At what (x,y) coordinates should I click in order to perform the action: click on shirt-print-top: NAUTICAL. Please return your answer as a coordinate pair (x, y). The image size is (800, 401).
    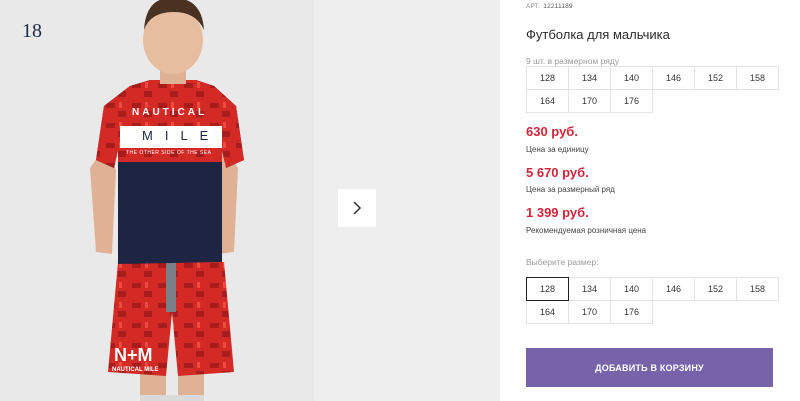
    Looking at the image, I should click on (170, 112).